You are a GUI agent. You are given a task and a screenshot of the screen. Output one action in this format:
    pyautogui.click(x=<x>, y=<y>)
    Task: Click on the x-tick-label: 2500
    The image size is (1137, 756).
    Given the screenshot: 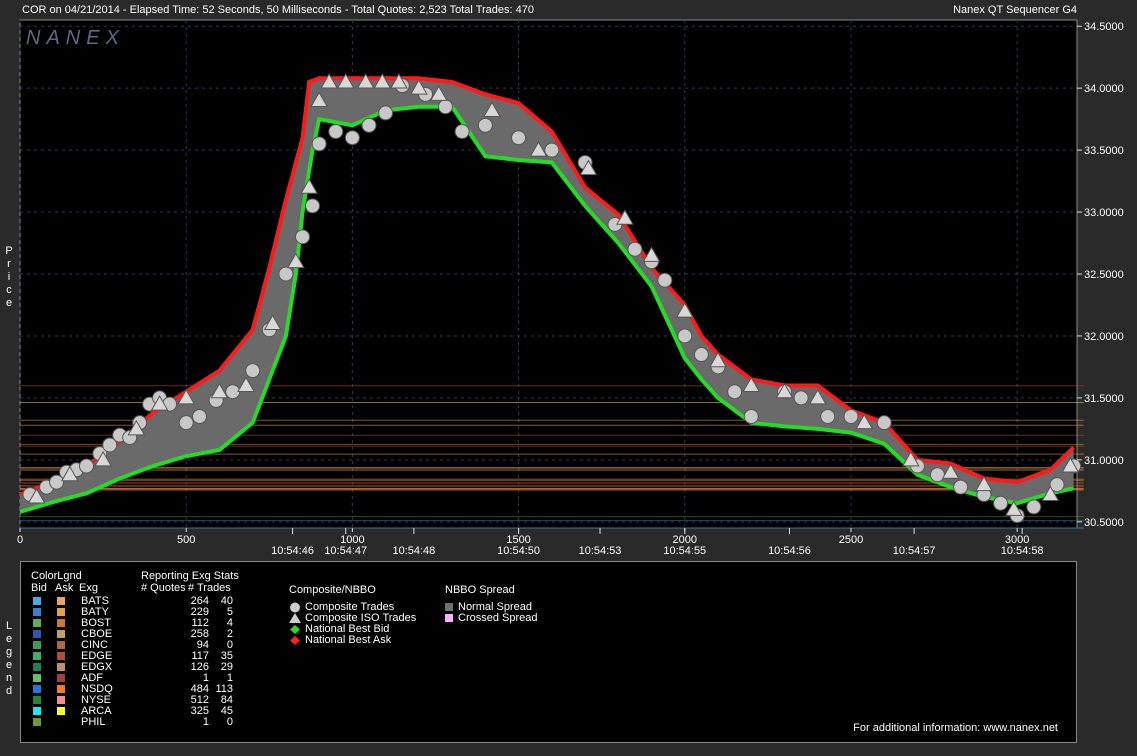 What is the action you would take?
    pyautogui.click(x=851, y=540)
    